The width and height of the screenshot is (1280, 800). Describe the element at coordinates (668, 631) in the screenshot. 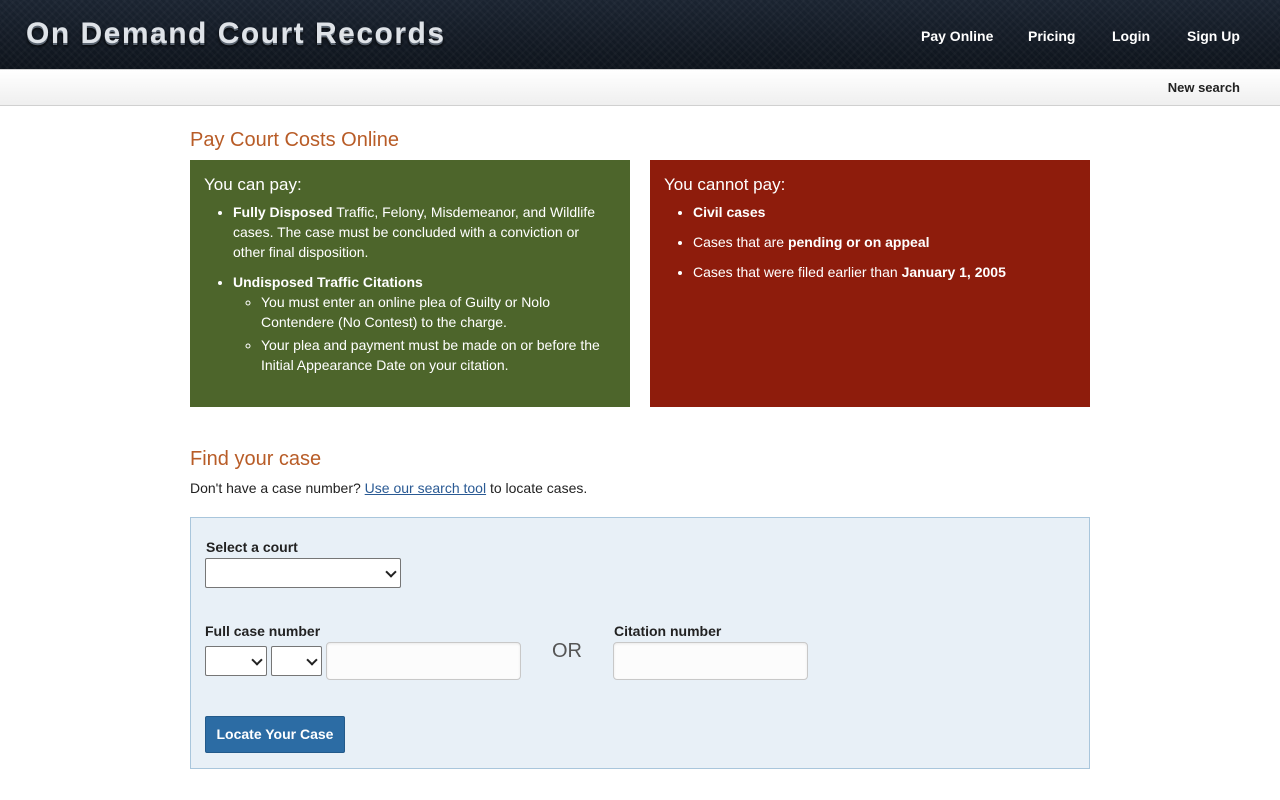

I see `citation-number-label: Citation number` at that location.